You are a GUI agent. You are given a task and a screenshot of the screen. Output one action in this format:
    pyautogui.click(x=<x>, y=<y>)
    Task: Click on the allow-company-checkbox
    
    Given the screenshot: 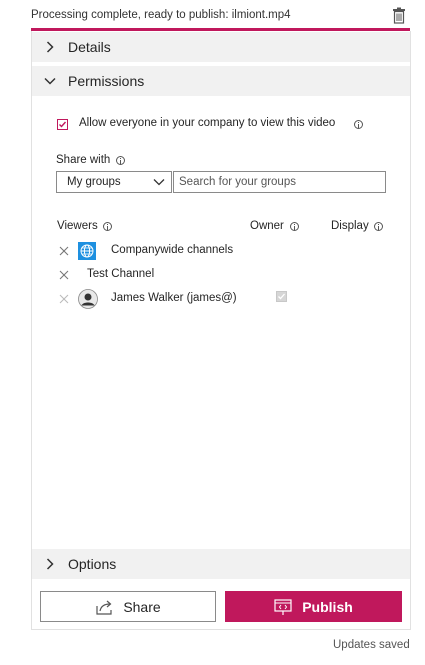 What is the action you would take?
    pyautogui.click(x=62, y=124)
    